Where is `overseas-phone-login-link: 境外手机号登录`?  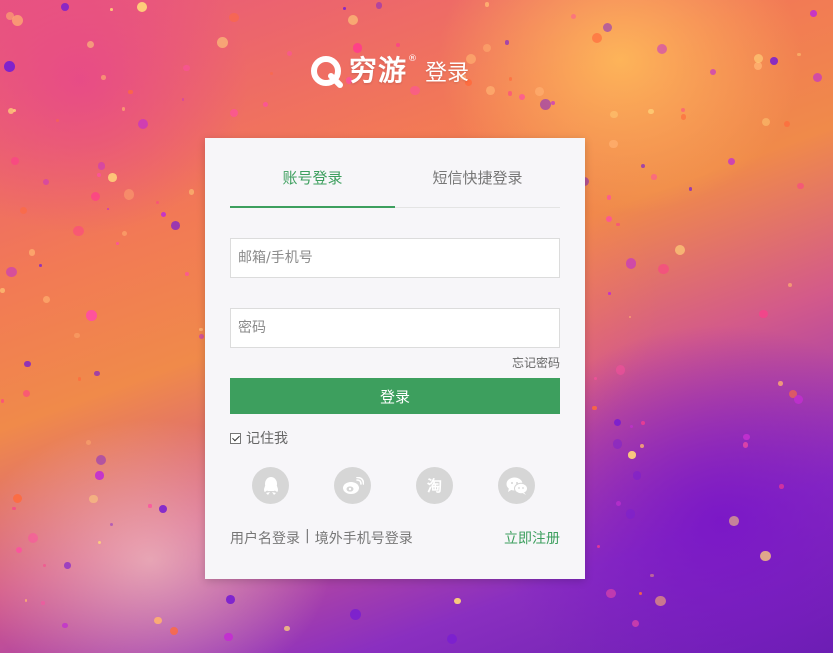 overseas-phone-login-link: 境外手机号登录 is located at coordinates (364, 538).